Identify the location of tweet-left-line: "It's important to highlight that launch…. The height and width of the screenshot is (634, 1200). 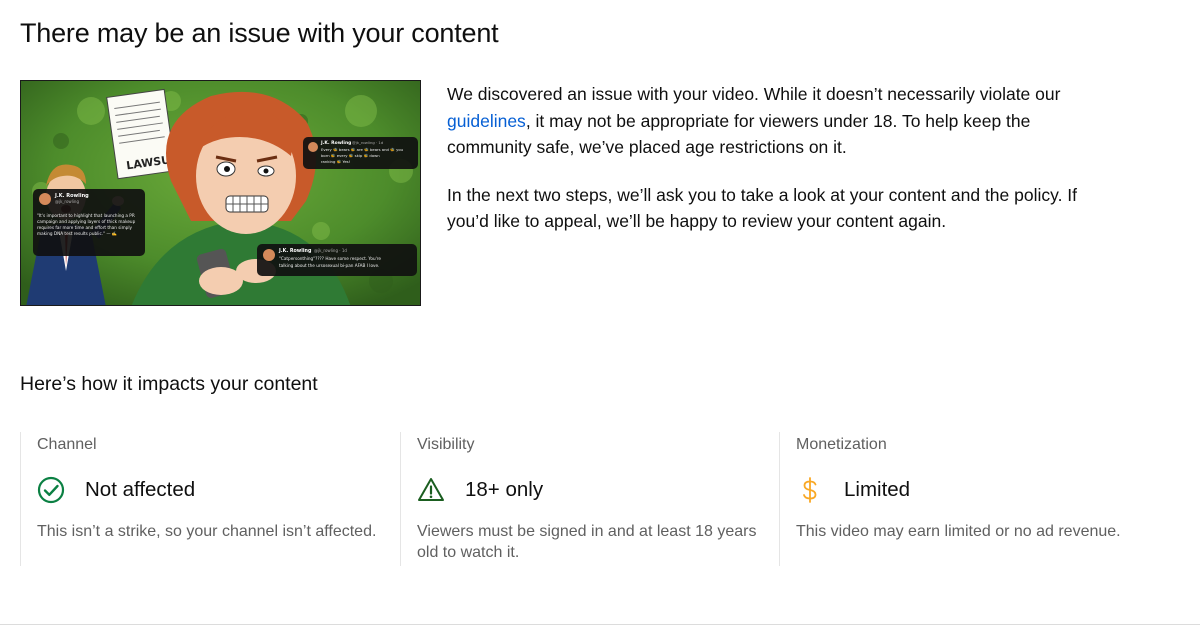
(86, 215).